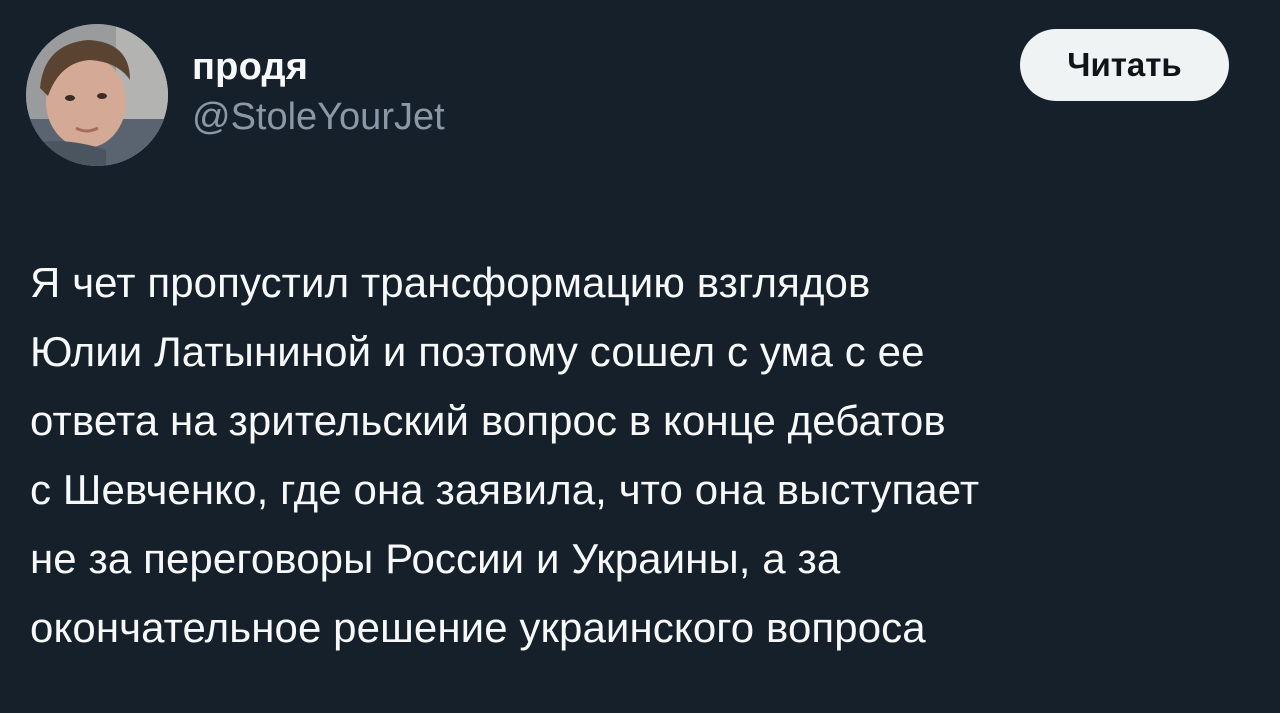 This screenshot has height=713, width=1280. I want to click on tweet-text-line: Я чет пропустил трансформацию взглядов, so click(450, 282).